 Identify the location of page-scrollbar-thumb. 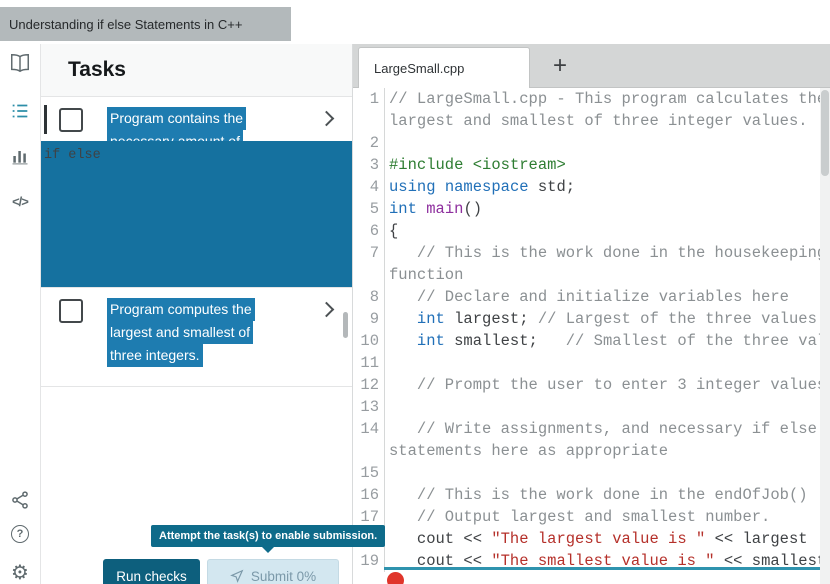
(825, 133).